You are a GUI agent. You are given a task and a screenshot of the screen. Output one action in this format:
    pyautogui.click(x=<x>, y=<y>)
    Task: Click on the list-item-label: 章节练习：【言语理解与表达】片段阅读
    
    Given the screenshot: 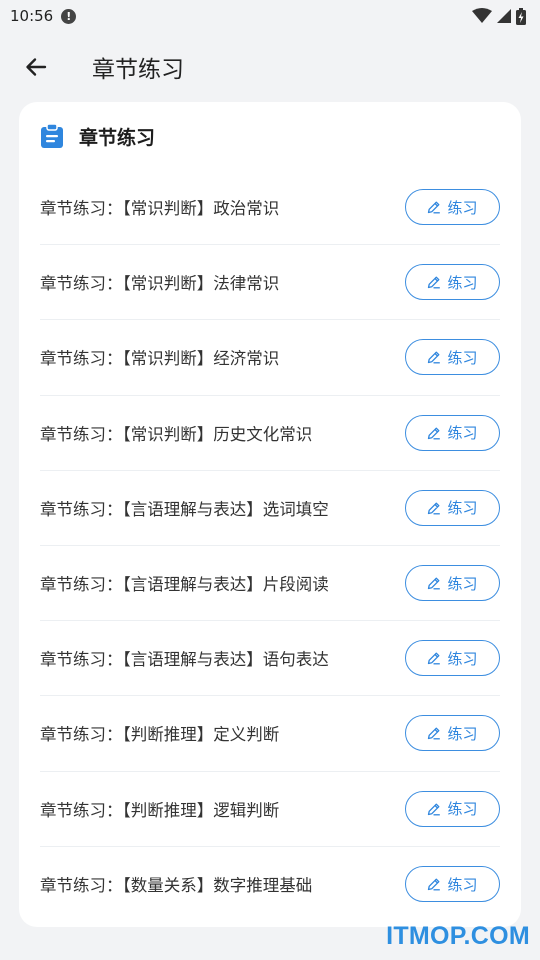 What is the action you would take?
    pyautogui.click(x=184, y=585)
    